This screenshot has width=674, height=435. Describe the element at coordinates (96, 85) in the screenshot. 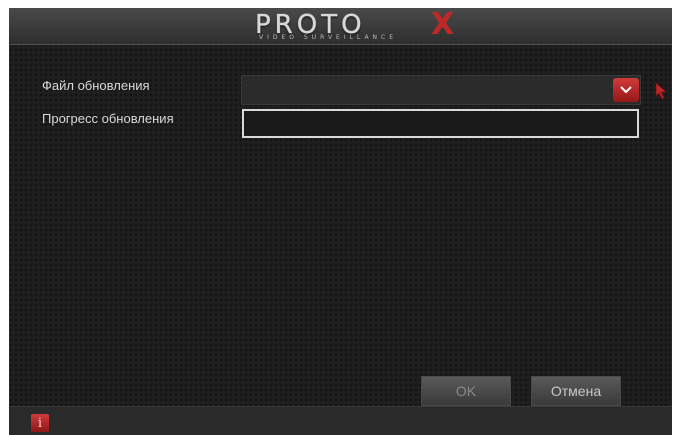

I see `update-file-label: Файл обновления` at that location.